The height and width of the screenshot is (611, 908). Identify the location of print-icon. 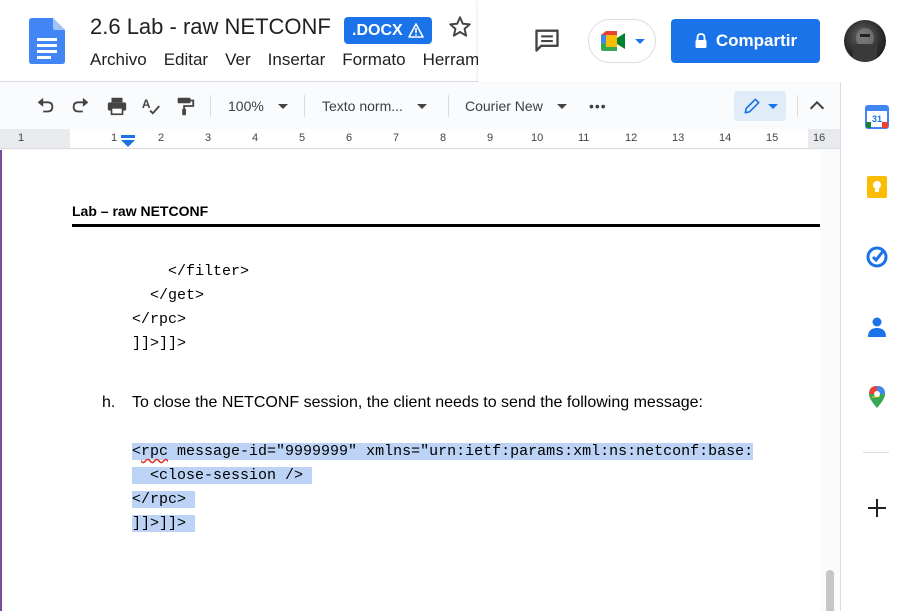
(117, 106).